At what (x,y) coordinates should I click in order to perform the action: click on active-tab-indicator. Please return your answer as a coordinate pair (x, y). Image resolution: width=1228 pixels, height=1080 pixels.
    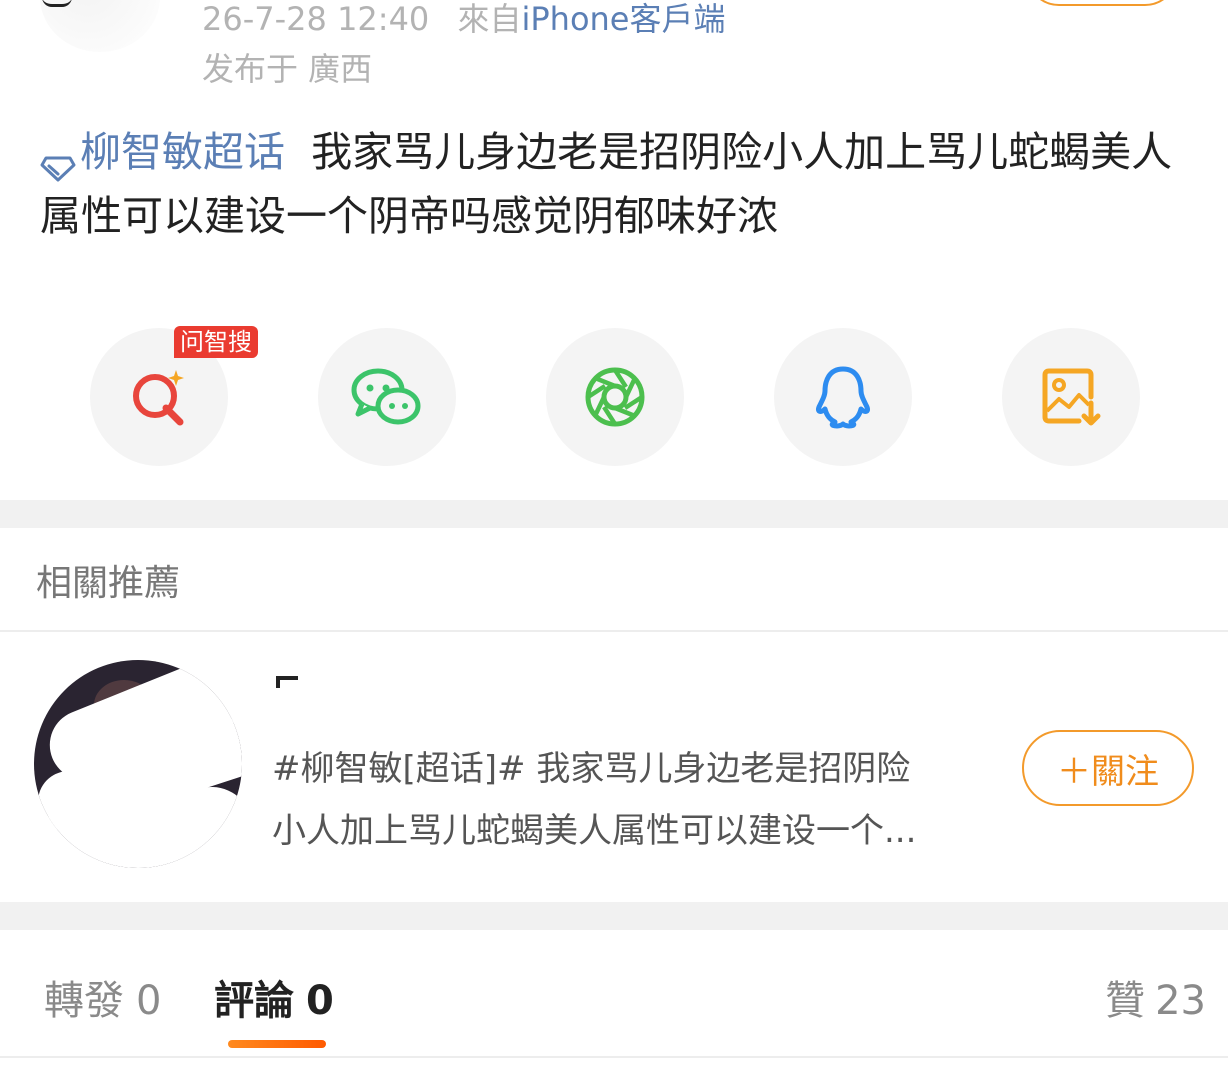
    Looking at the image, I should click on (277, 1044).